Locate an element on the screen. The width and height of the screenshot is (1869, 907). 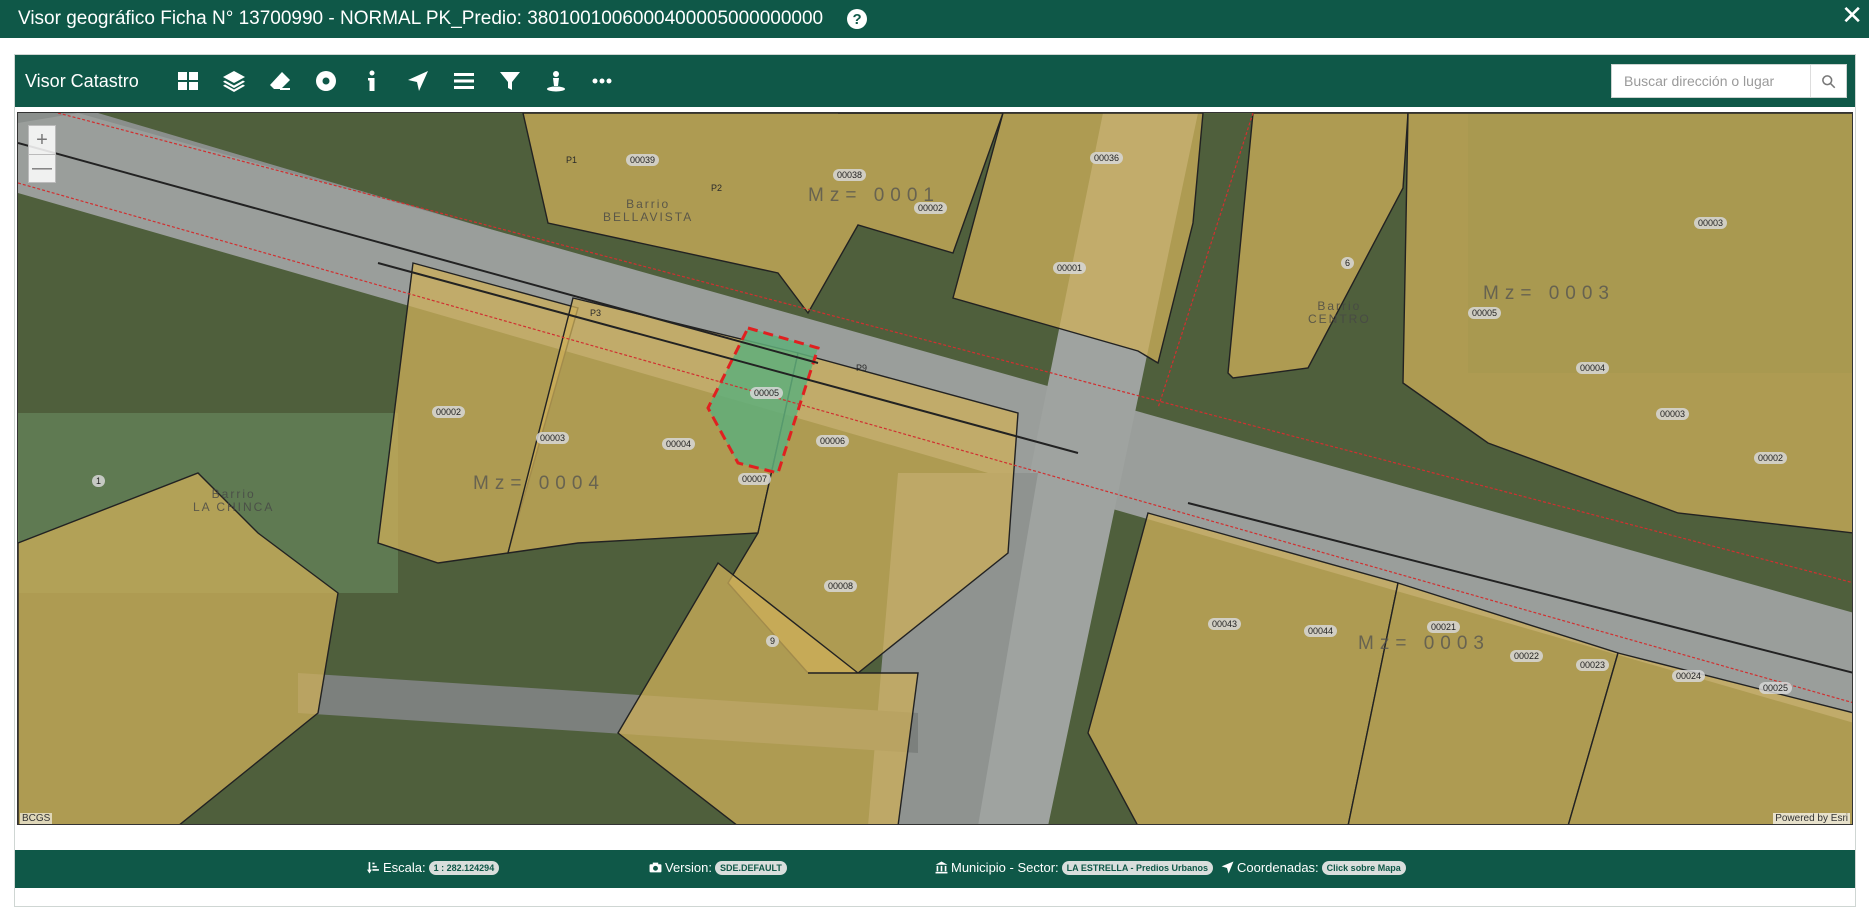
scale-value: 1 : 282.124294 is located at coordinates (464, 867).